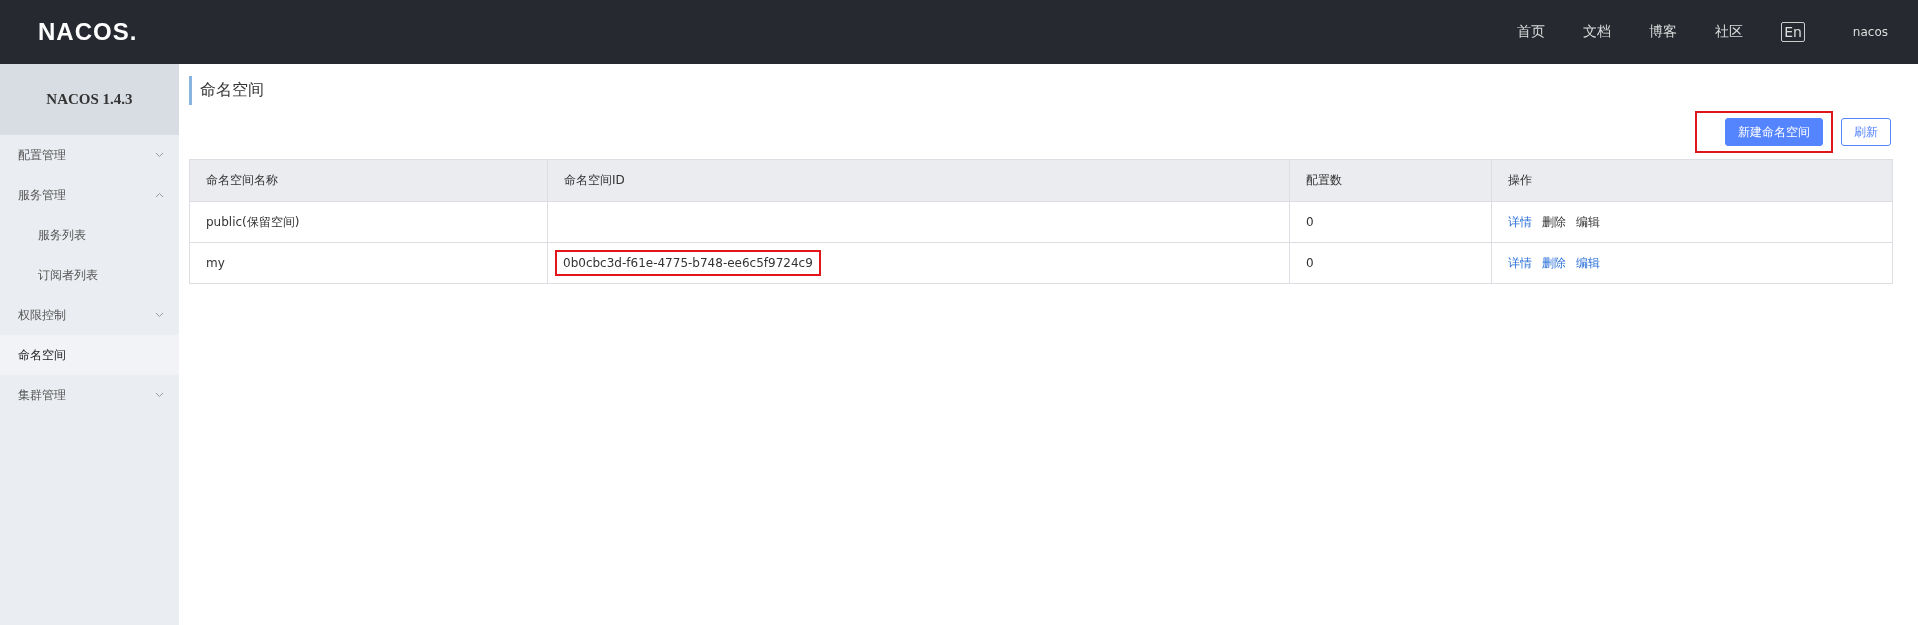  Describe the element at coordinates (1866, 132) in the screenshot. I see `refresh-button: 刷新` at that location.